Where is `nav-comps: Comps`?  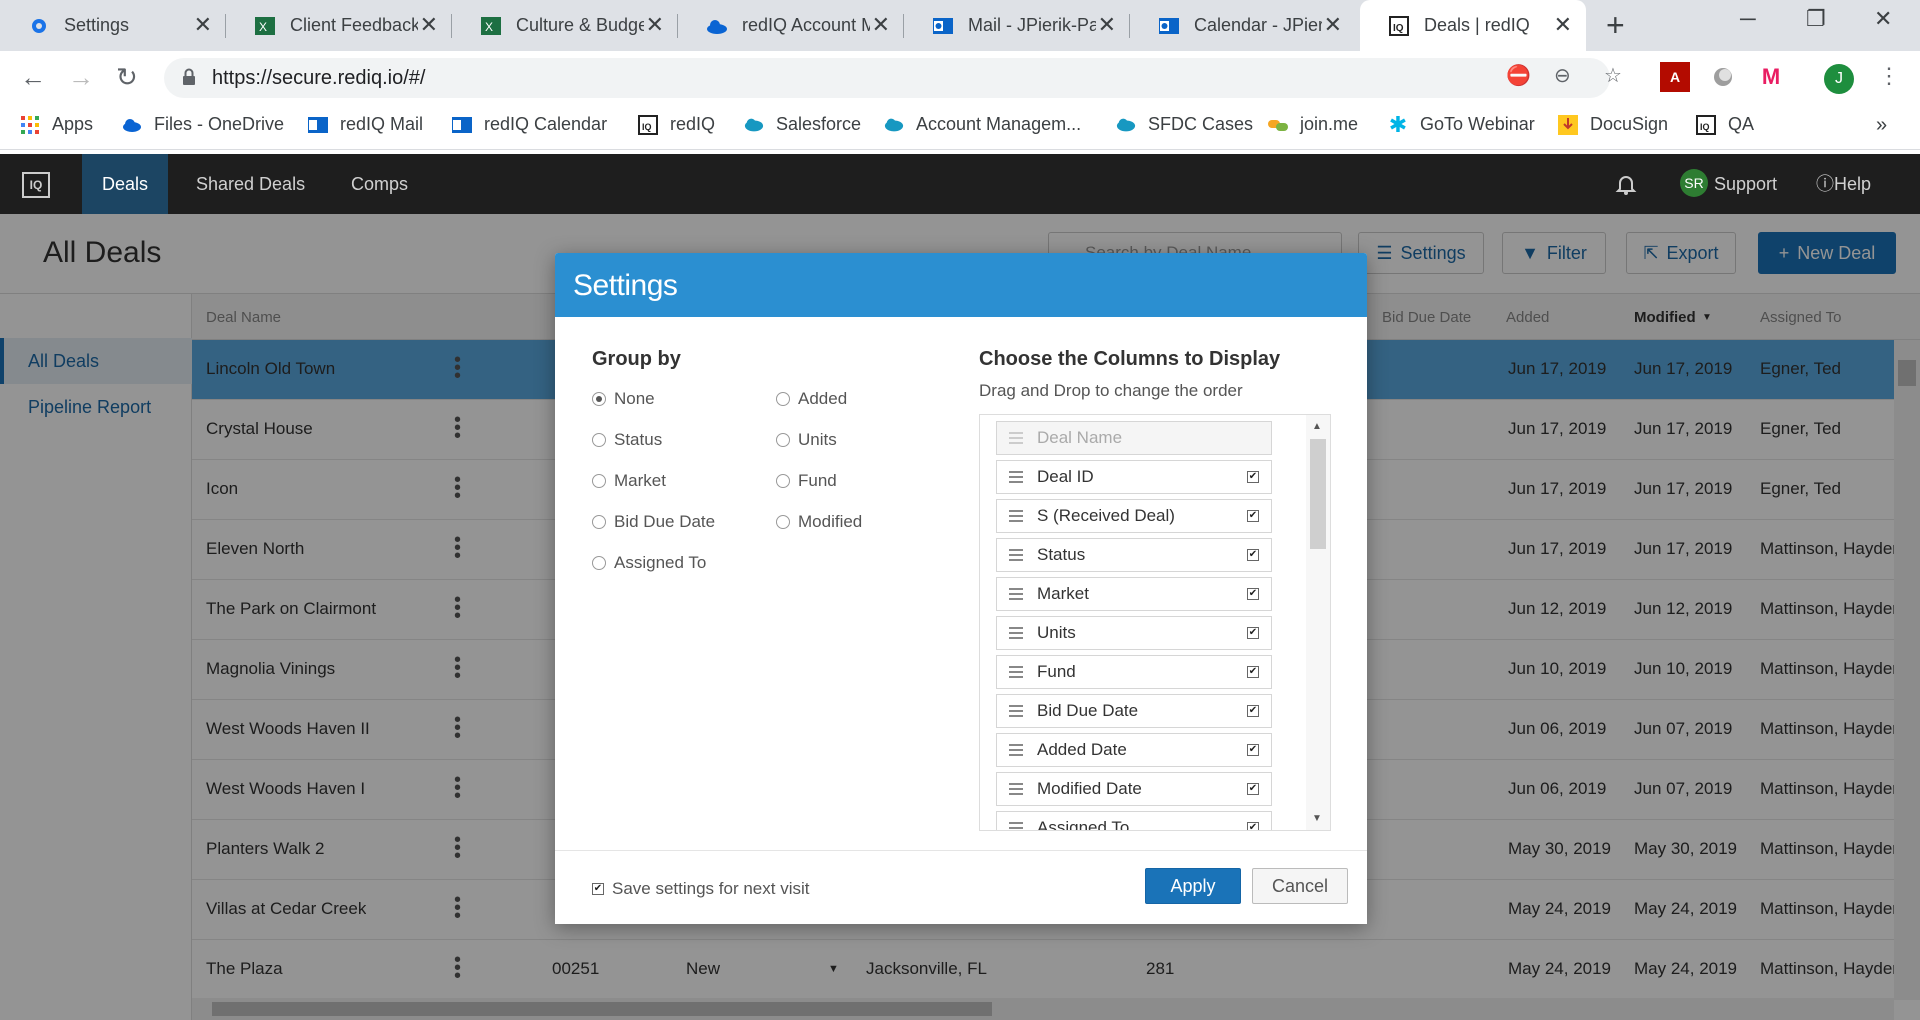 nav-comps: Comps is located at coordinates (379, 184).